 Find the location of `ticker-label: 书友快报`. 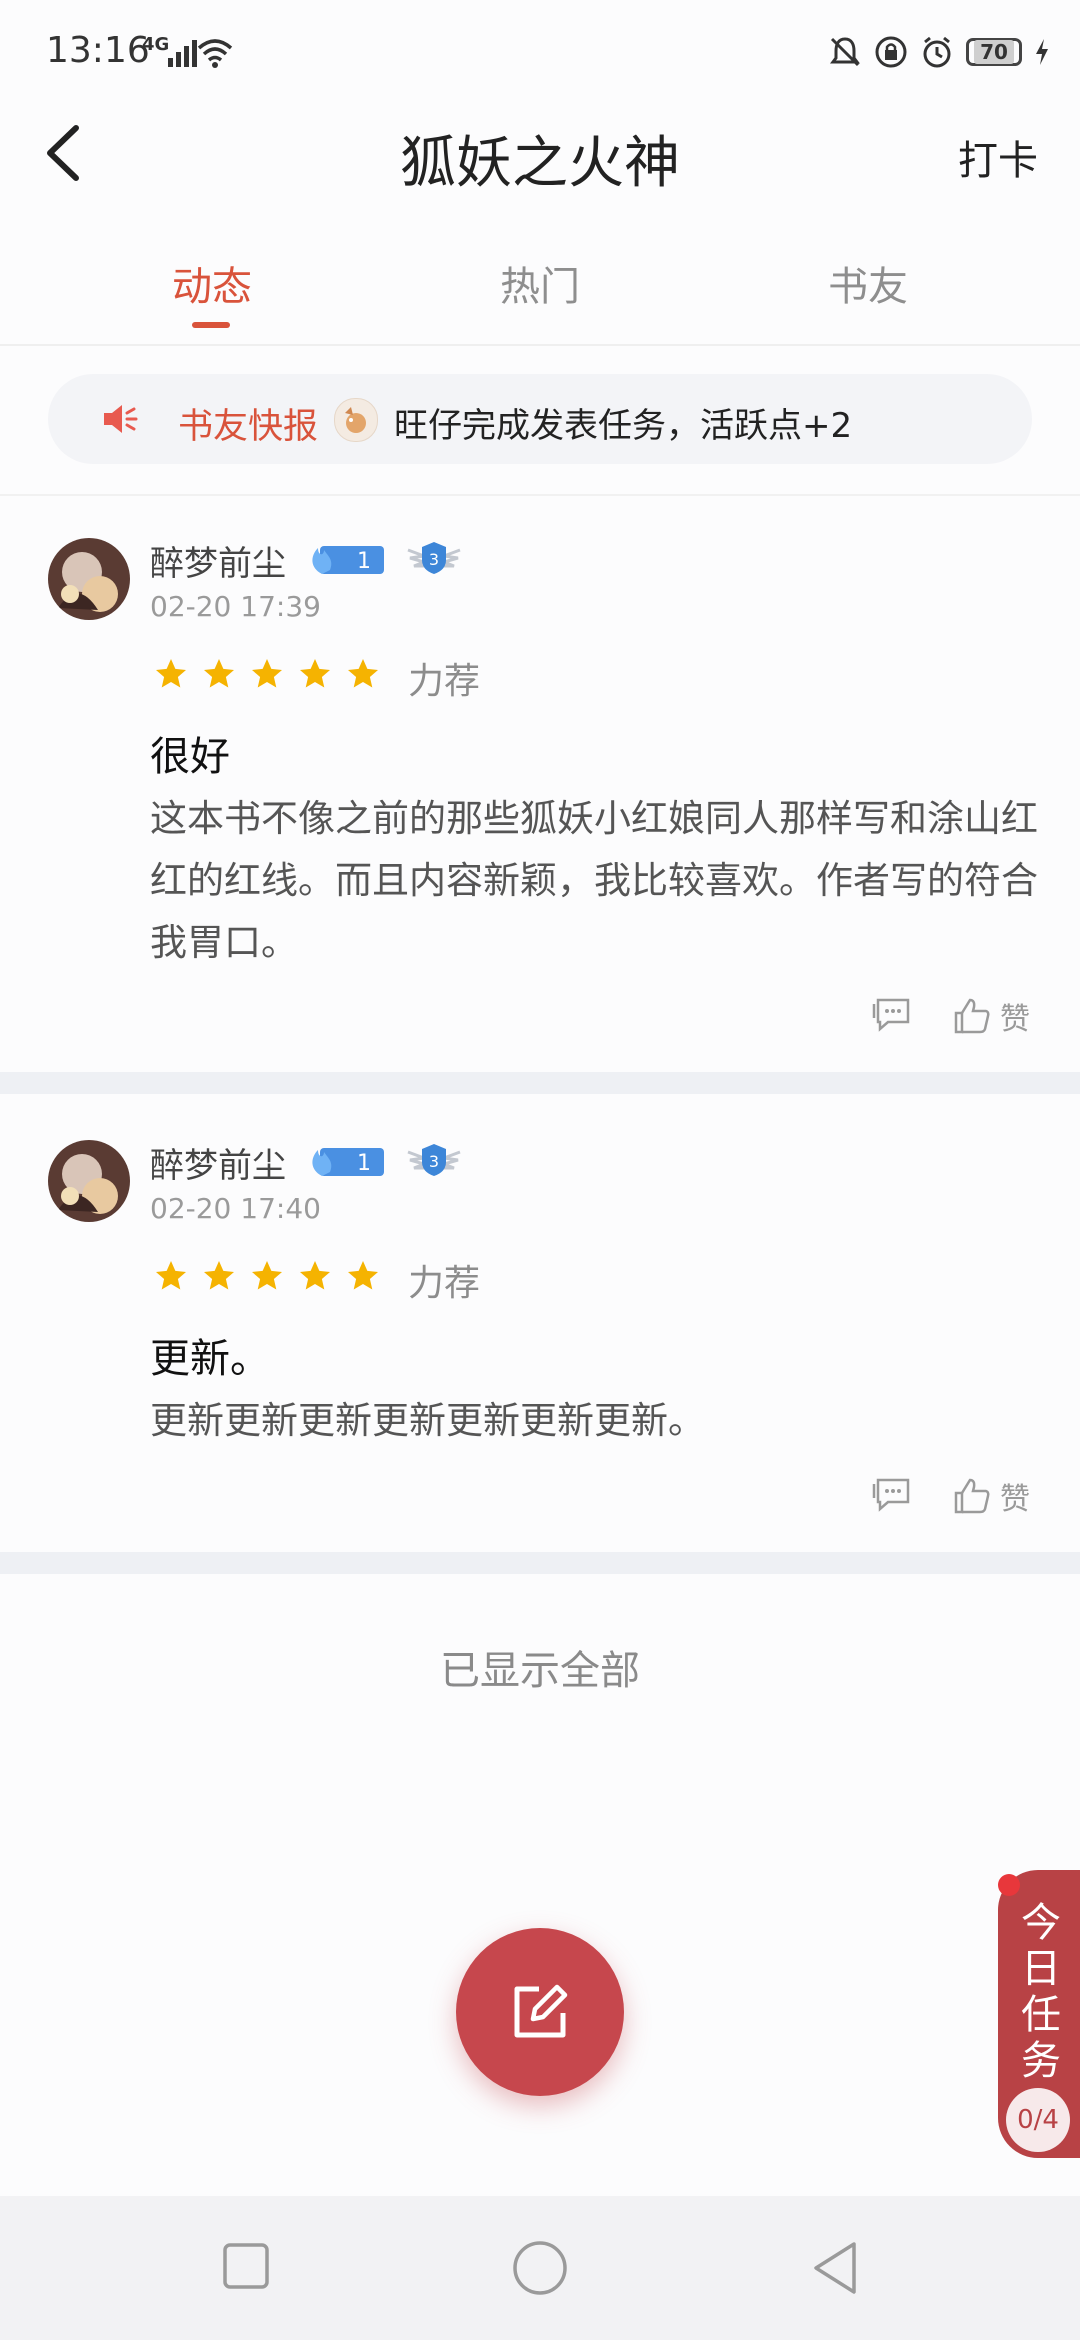

ticker-label: 书友快报 is located at coordinates (248, 427).